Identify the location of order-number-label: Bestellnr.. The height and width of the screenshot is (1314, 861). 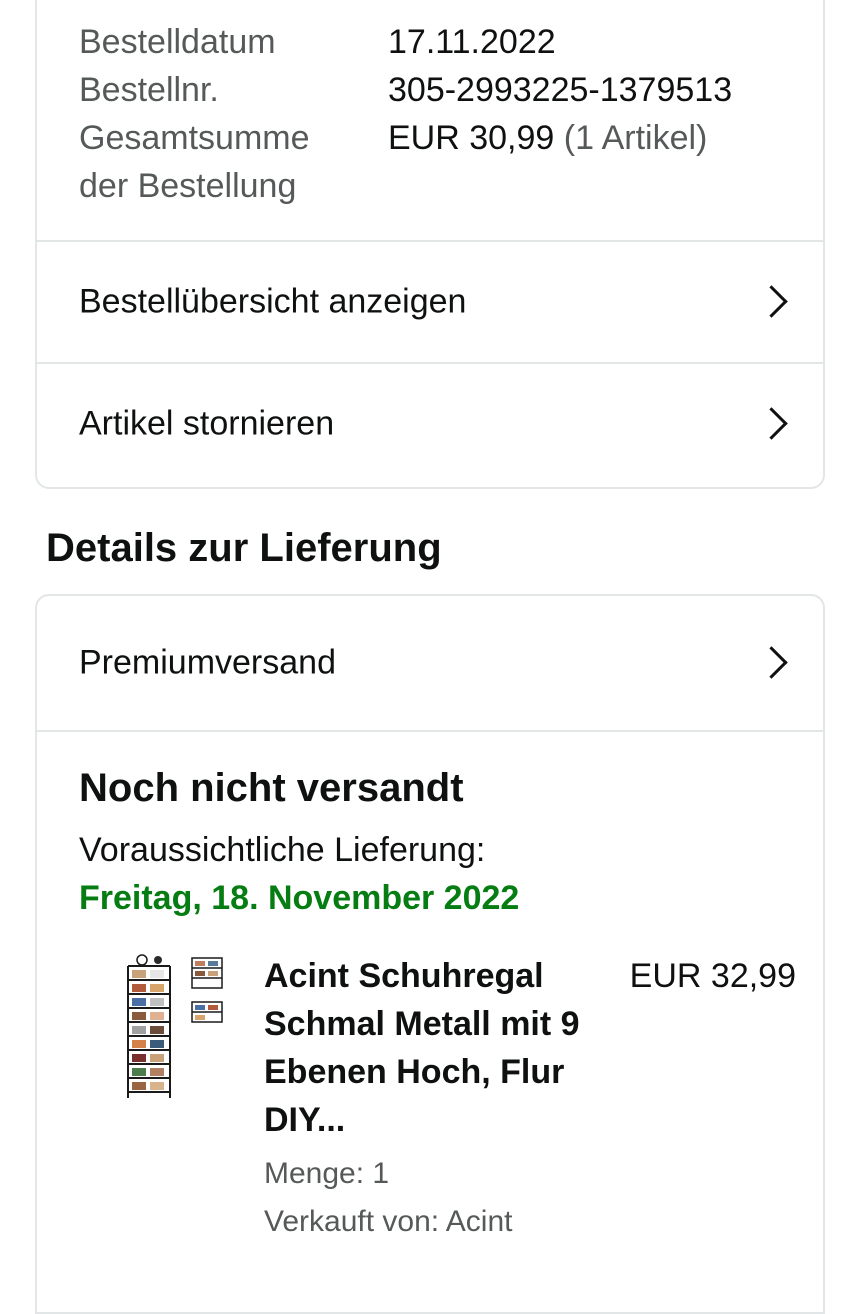
(149, 90).